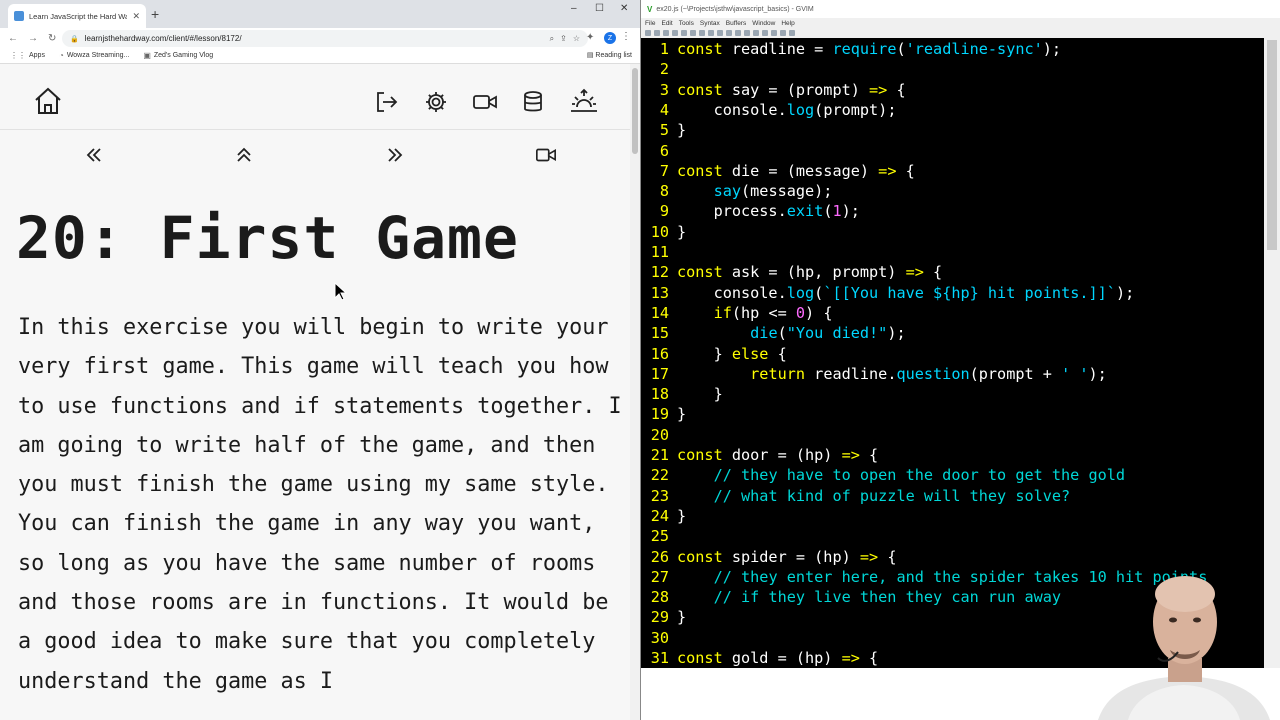 The height and width of the screenshot is (720, 1280). I want to click on code-text: const die = (message) => {, so click(796, 170).